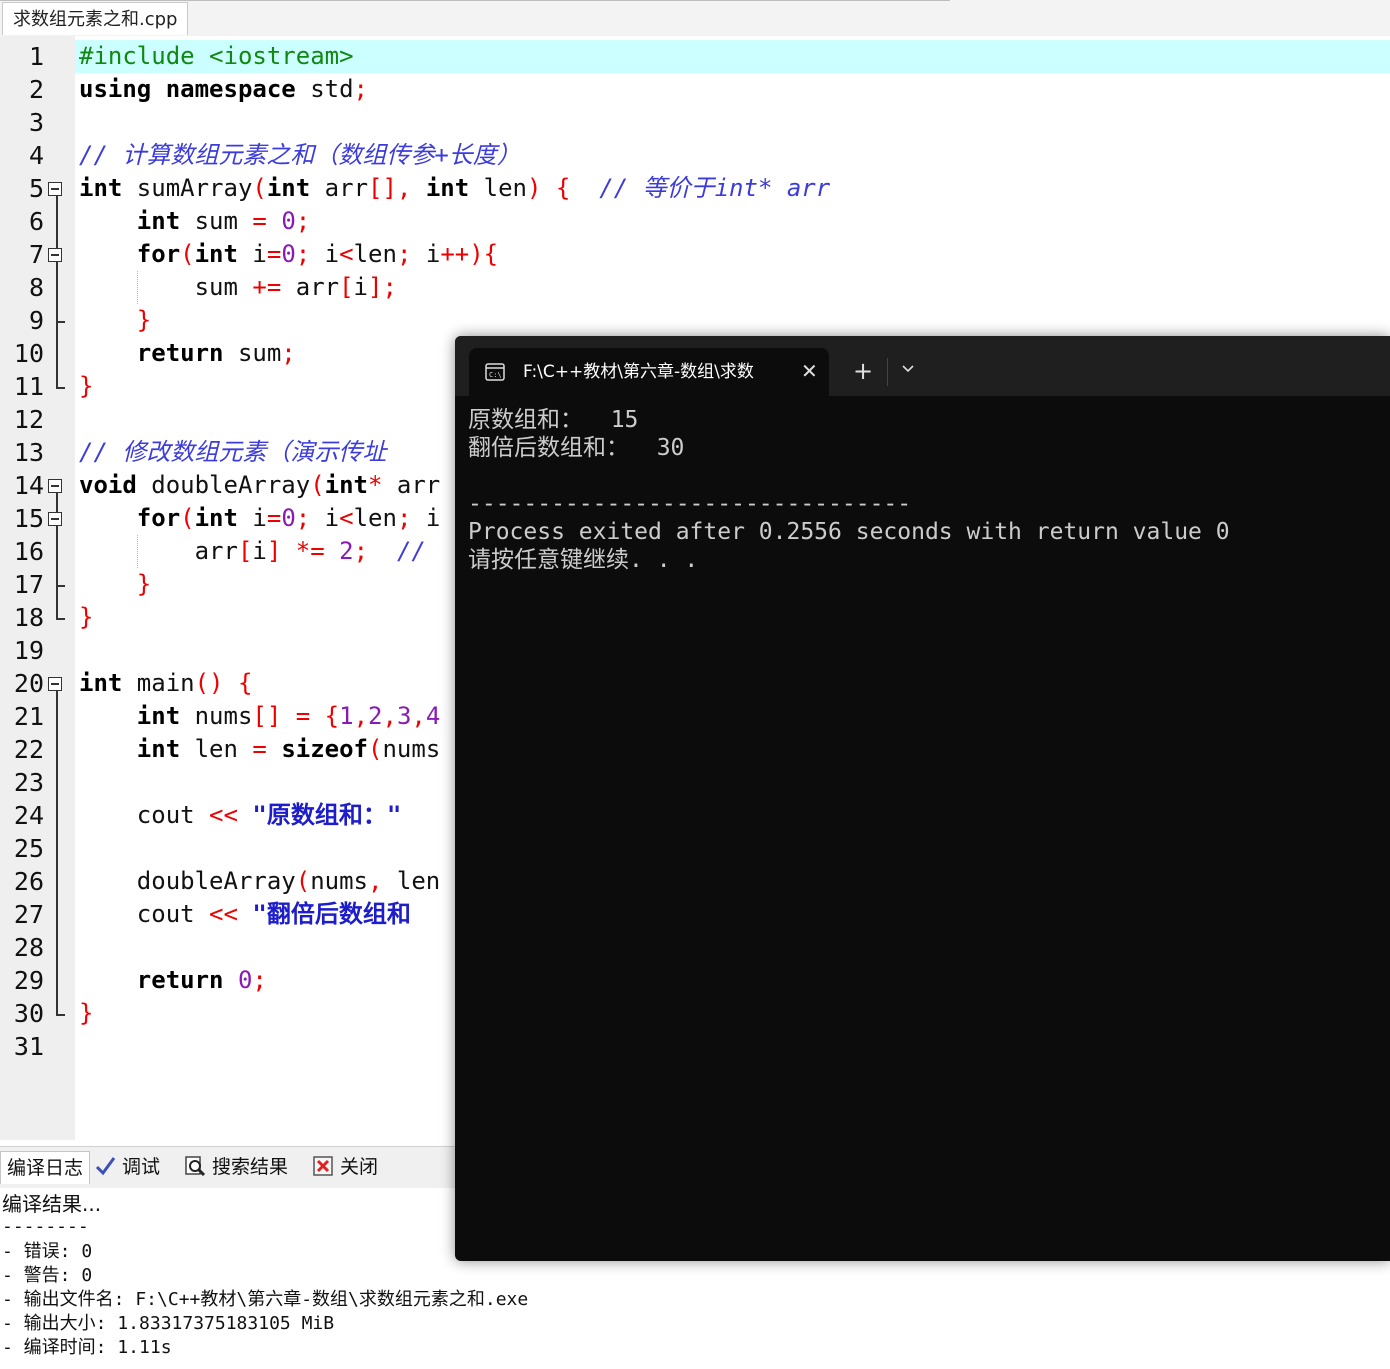 This screenshot has width=1390, height=1369. Describe the element at coordinates (28, 353) in the screenshot. I see `line-number: 10` at that location.